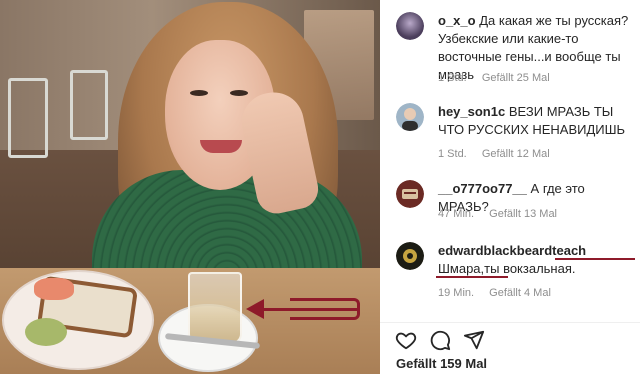 The height and width of the screenshot is (374, 640). I want to click on comment-meta: 19 Min. Gefällt 4 Mal, so click(500, 293).